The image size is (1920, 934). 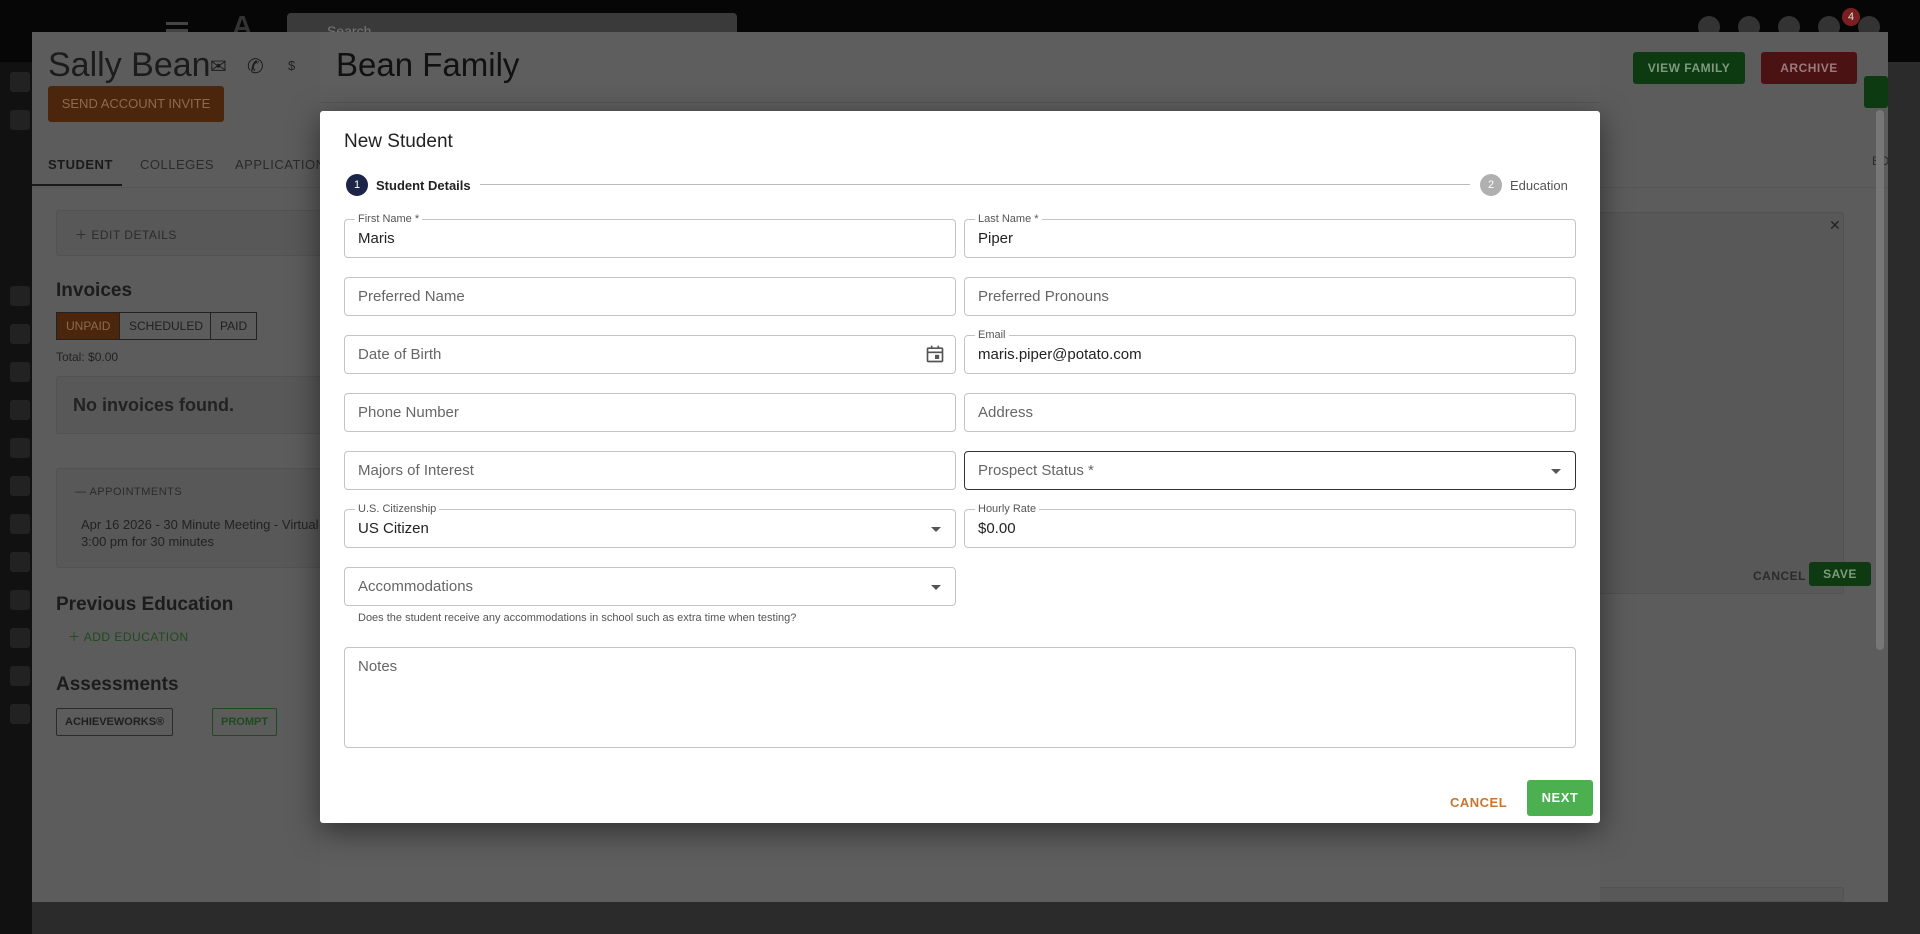 What do you see at coordinates (1876, 92) in the screenshot?
I see `add-button` at bounding box center [1876, 92].